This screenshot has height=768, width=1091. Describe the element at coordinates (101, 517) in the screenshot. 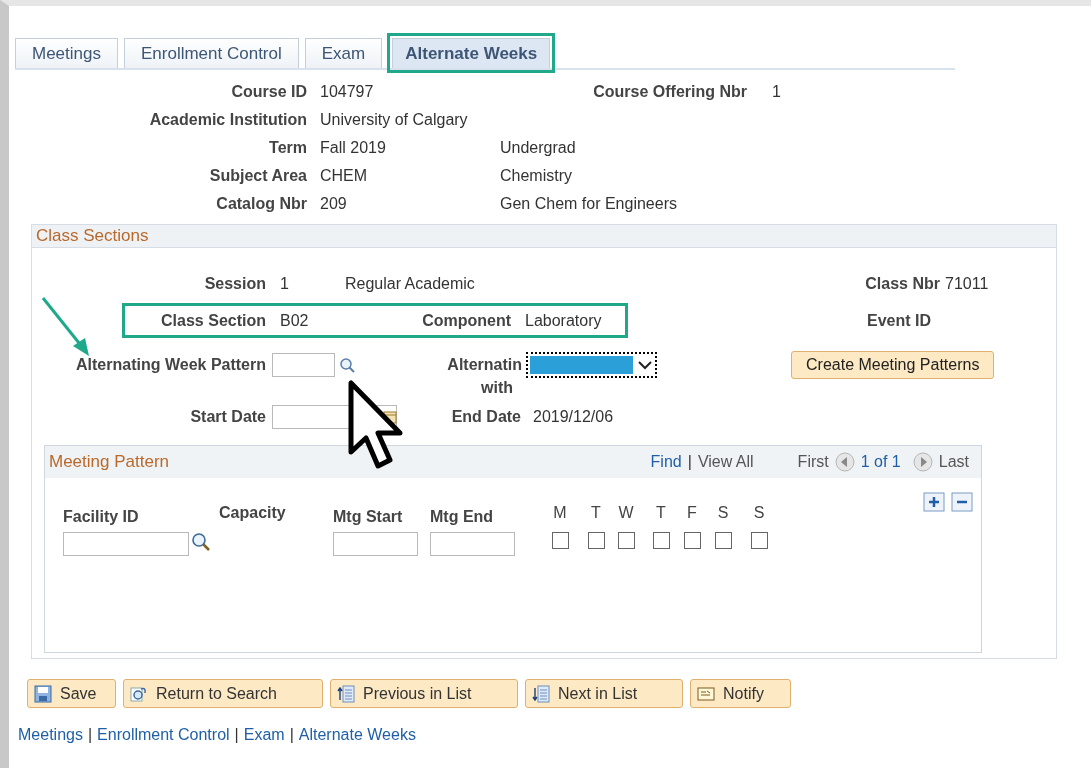

I see `column-label: Facility ID` at that location.